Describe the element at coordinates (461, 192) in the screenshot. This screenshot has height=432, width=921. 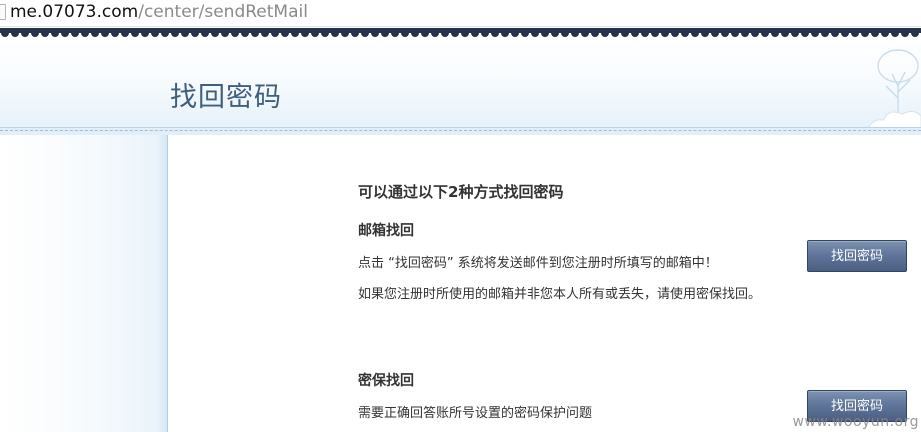
I see `recovery-intro: 可以通过以下2种方式找回密码` at that location.